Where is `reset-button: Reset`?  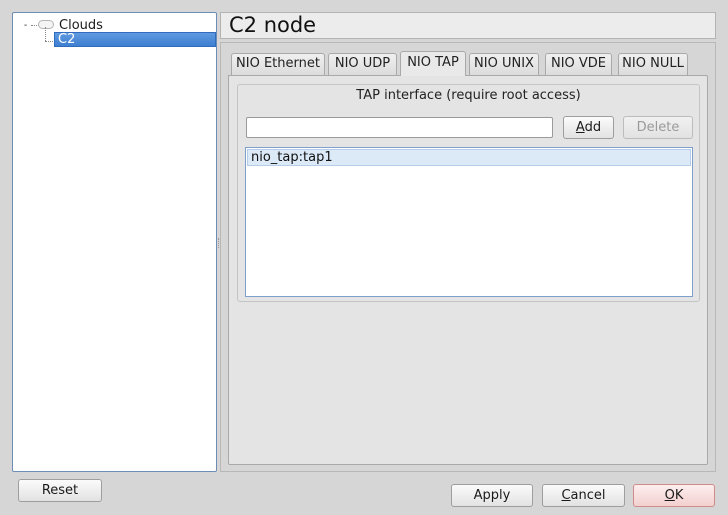
reset-button: Reset is located at coordinates (60, 490).